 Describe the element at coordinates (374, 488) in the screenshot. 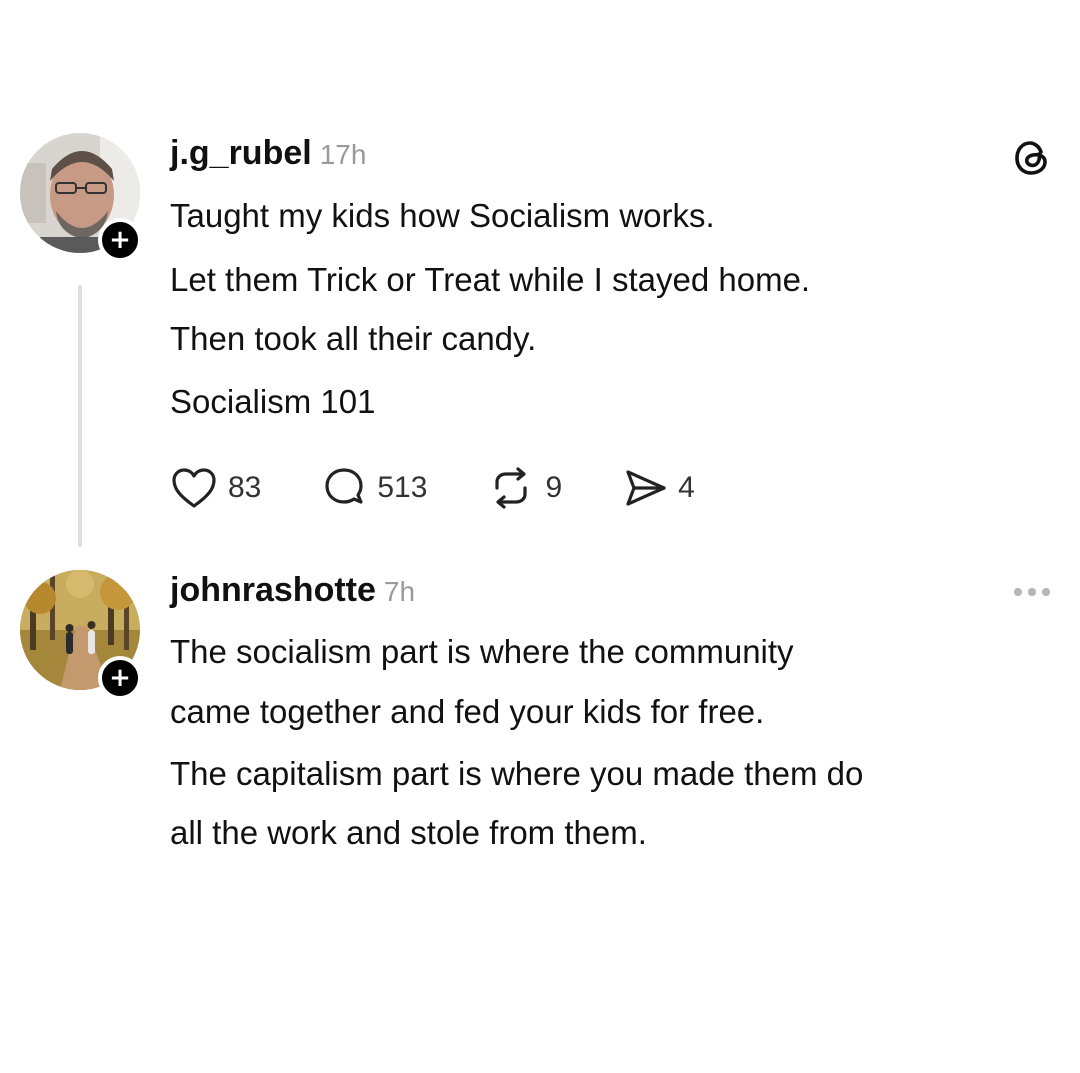

I see `reply-button: 513` at that location.